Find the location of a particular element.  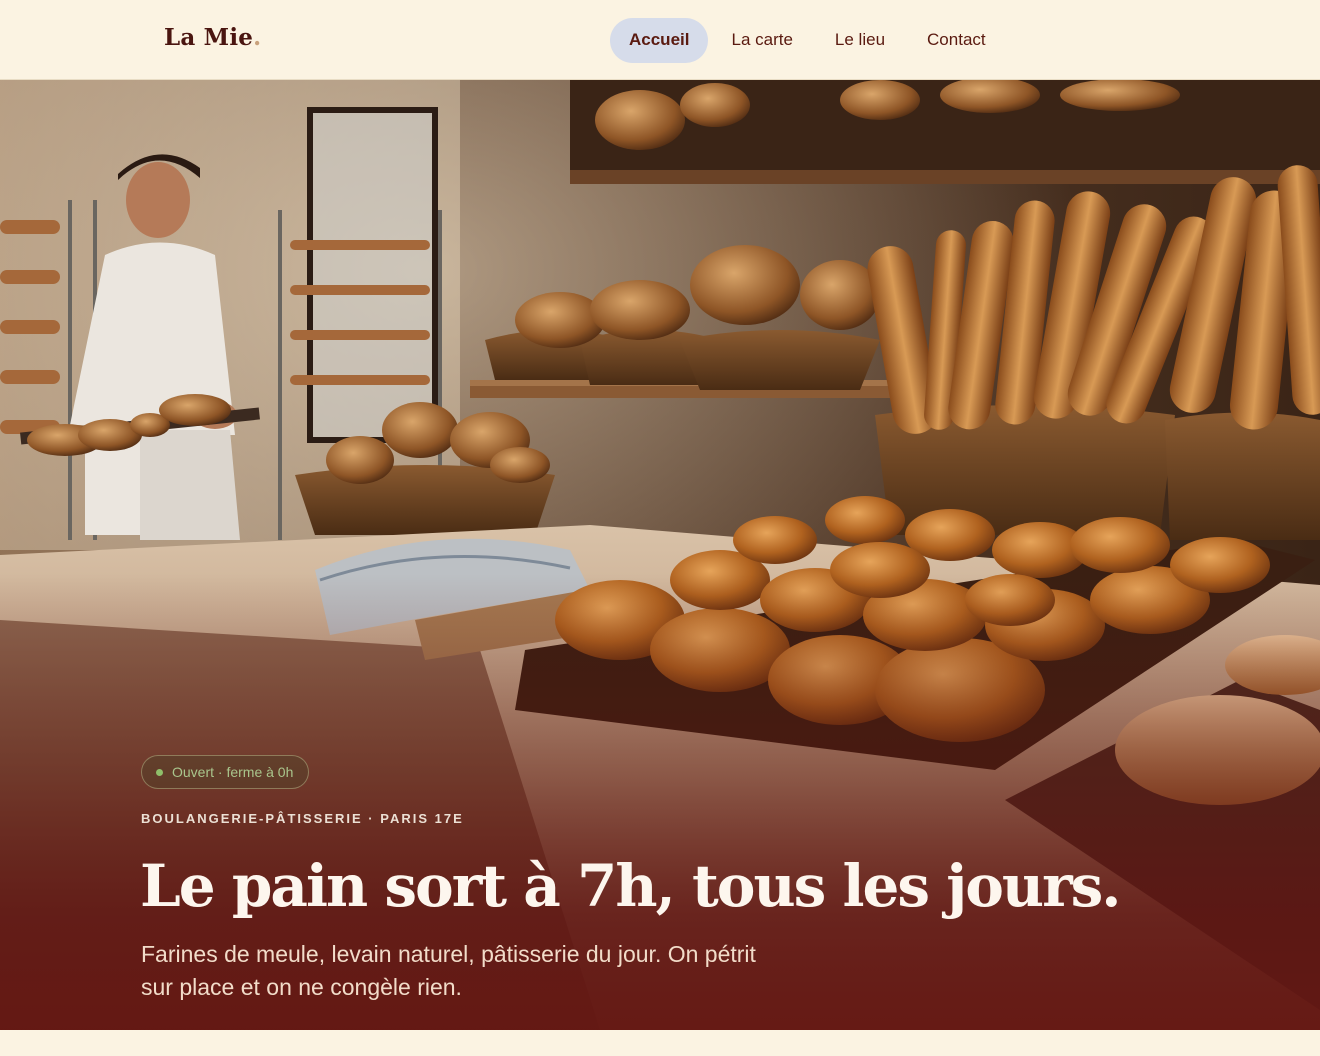

main-nav: Accueil La carte Le lieu Contact is located at coordinates (807, 40).